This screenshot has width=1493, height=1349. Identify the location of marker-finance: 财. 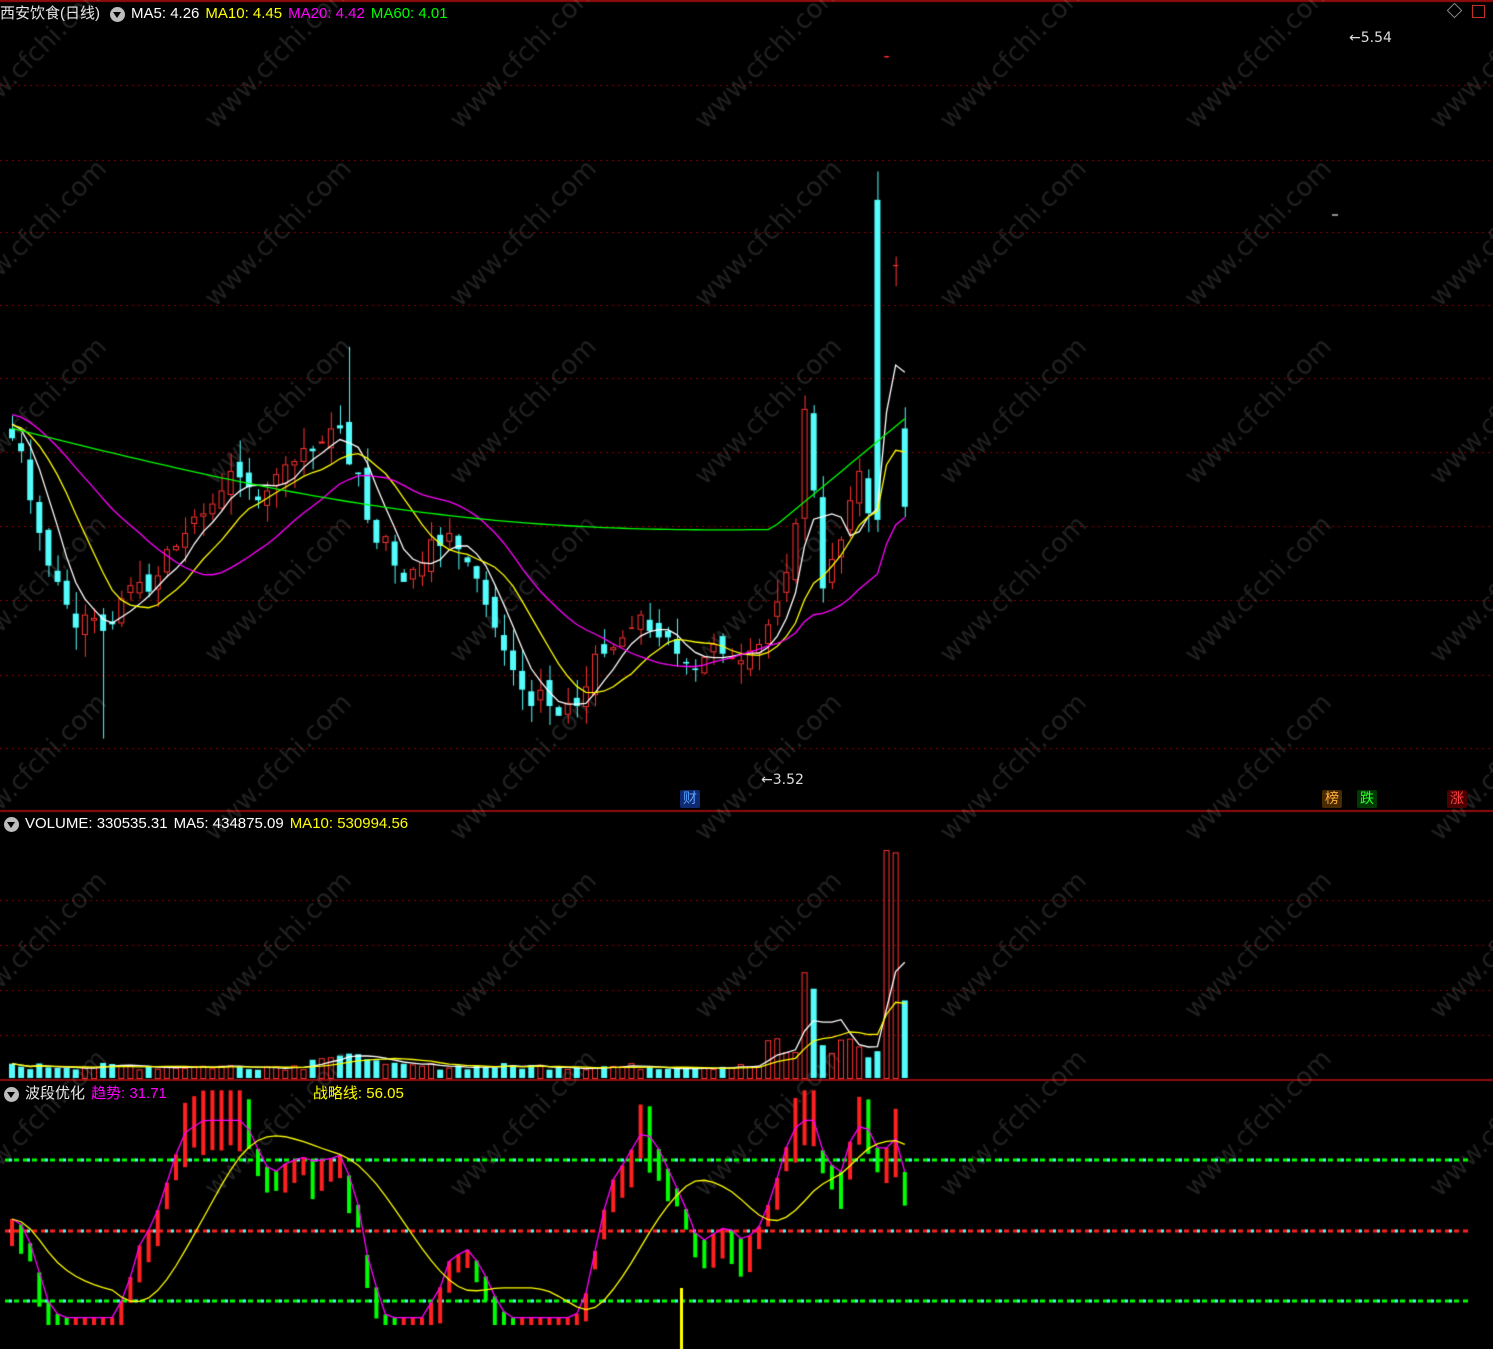
(690, 799).